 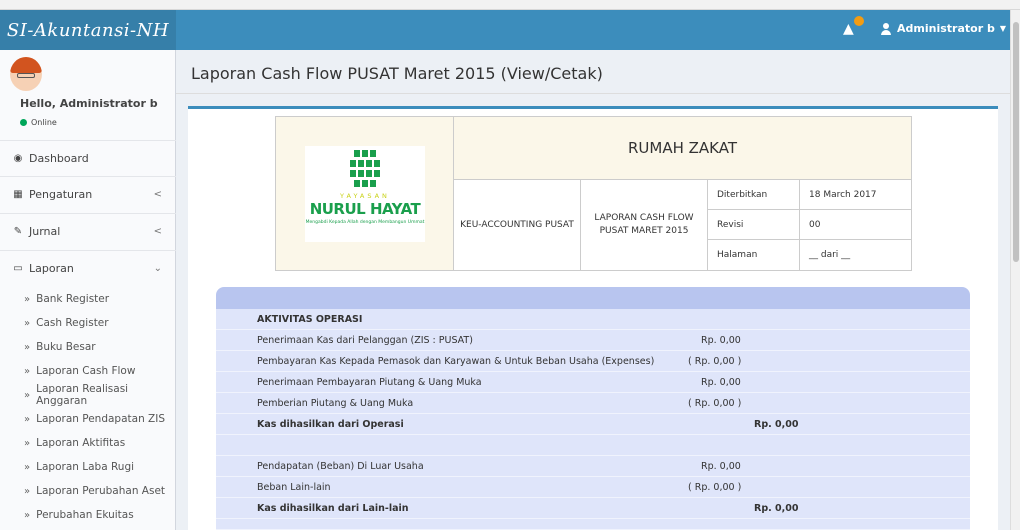 What do you see at coordinates (82, 395) in the screenshot?
I see `sidebar-subitem-label: Laporan Realisasi Anggaran` at bounding box center [82, 395].